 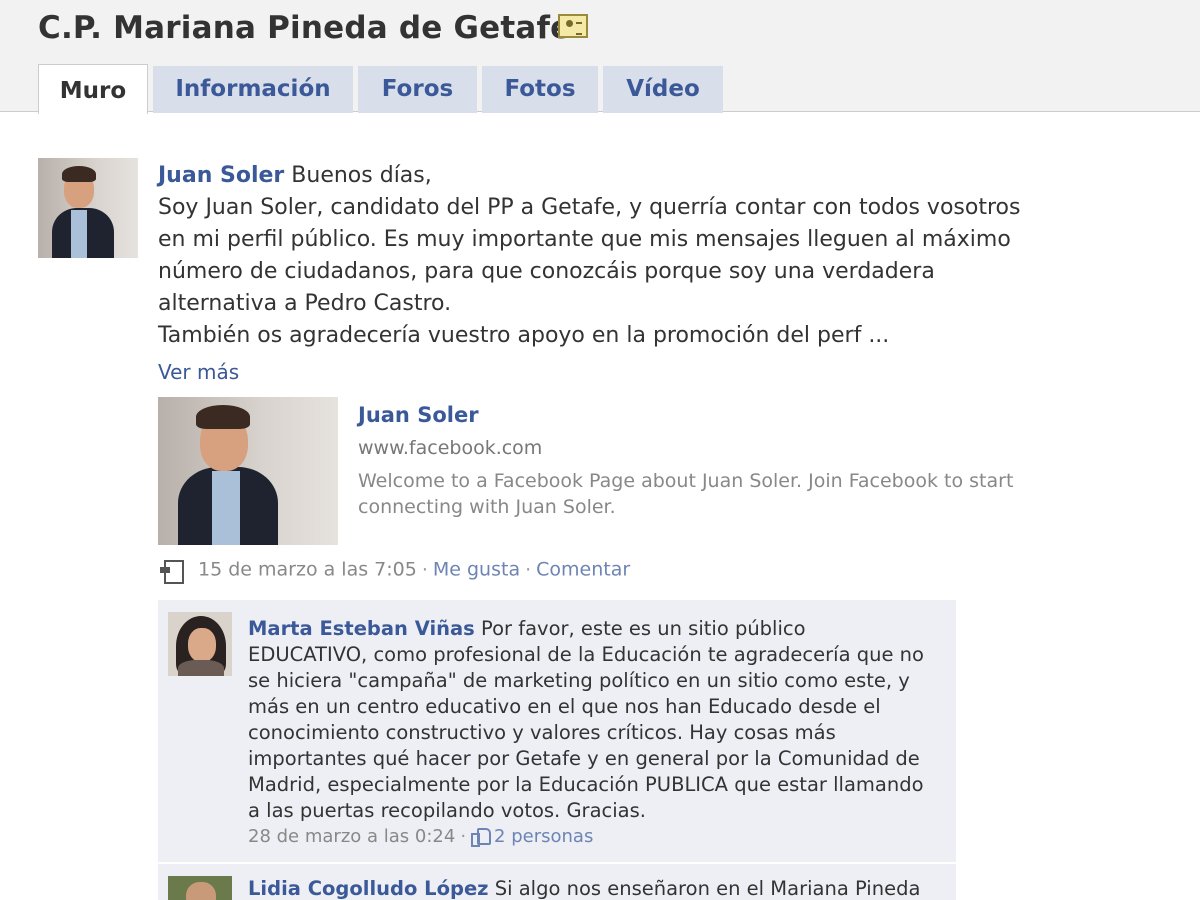 What do you see at coordinates (307, 570) in the screenshot?
I see `post-timestamp: 15 de marzo a las 7:05` at bounding box center [307, 570].